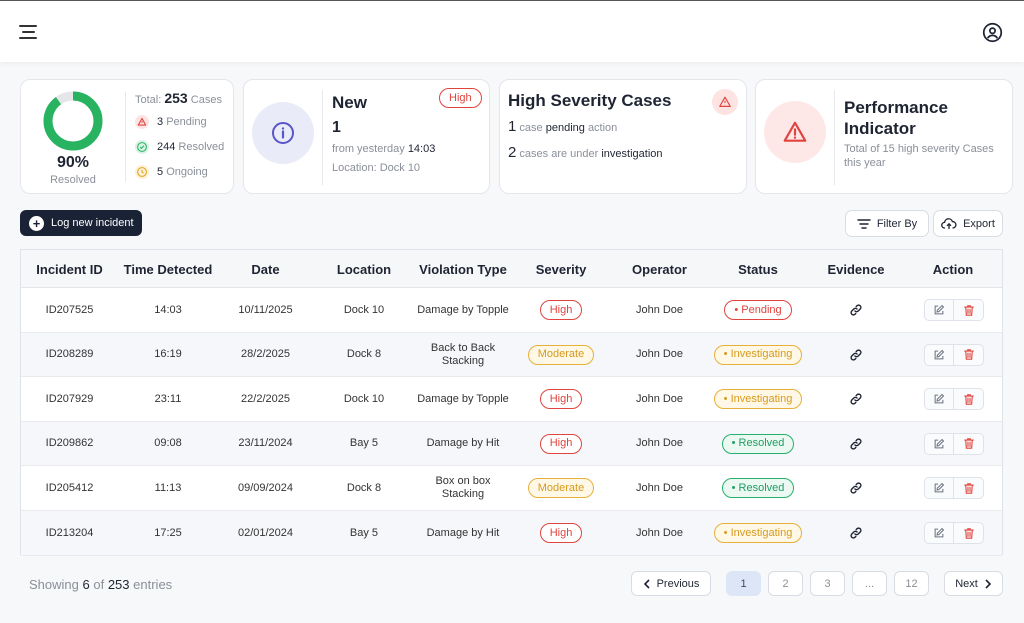 This screenshot has height=623, width=1024. What do you see at coordinates (561, 269) in the screenshot?
I see `col-severity: Severity` at bounding box center [561, 269].